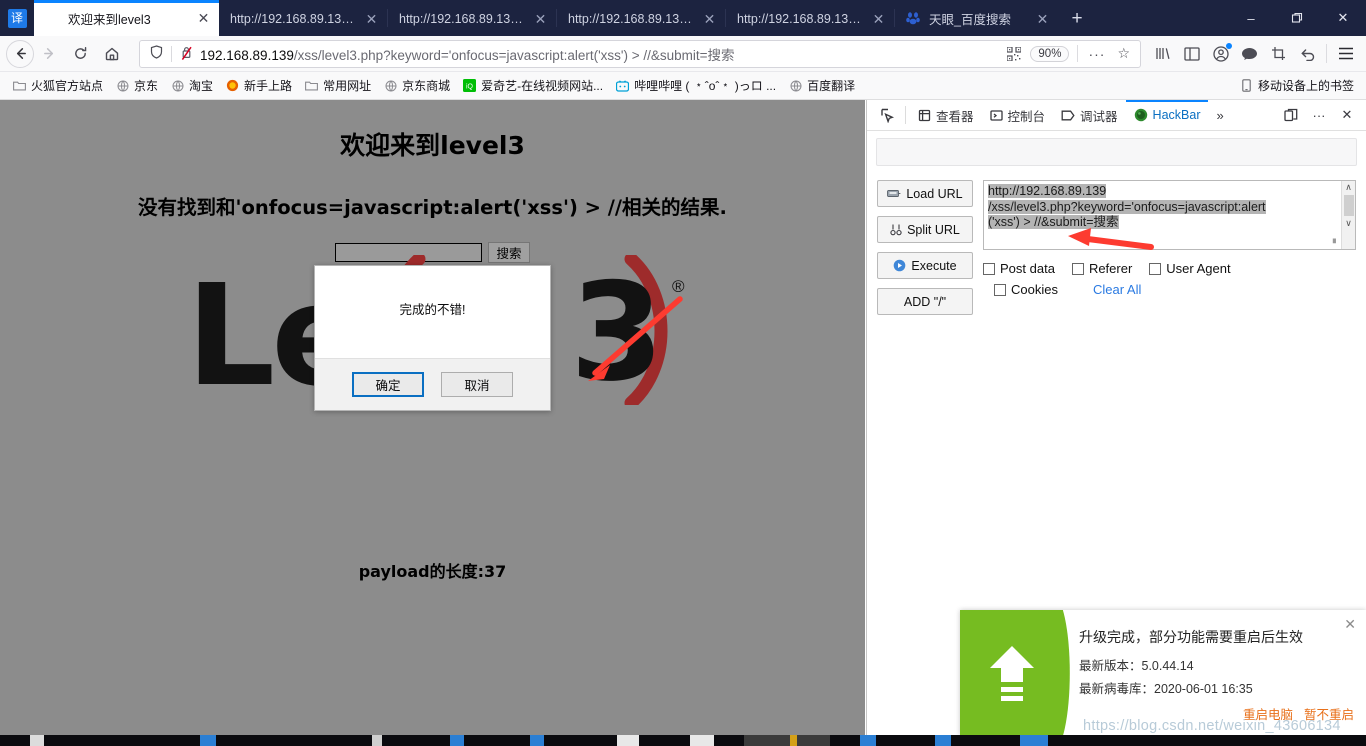  What do you see at coordinates (1014, 53) in the screenshot?
I see `qr-code-icon` at bounding box center [1014, 53].